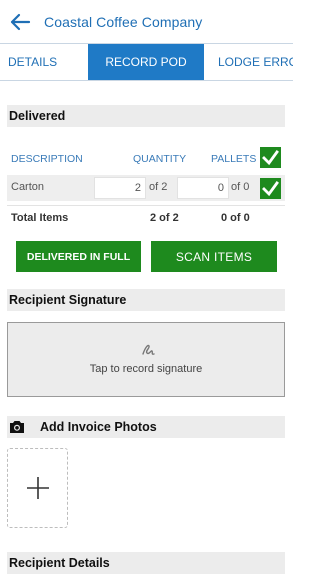 The width and height of the screenshot is (320, 585). What do you see at coordinates (146, 563) in the screenshot?
I see `recipient-details-heading: Recipient Details` at bounding box center [146, 563].